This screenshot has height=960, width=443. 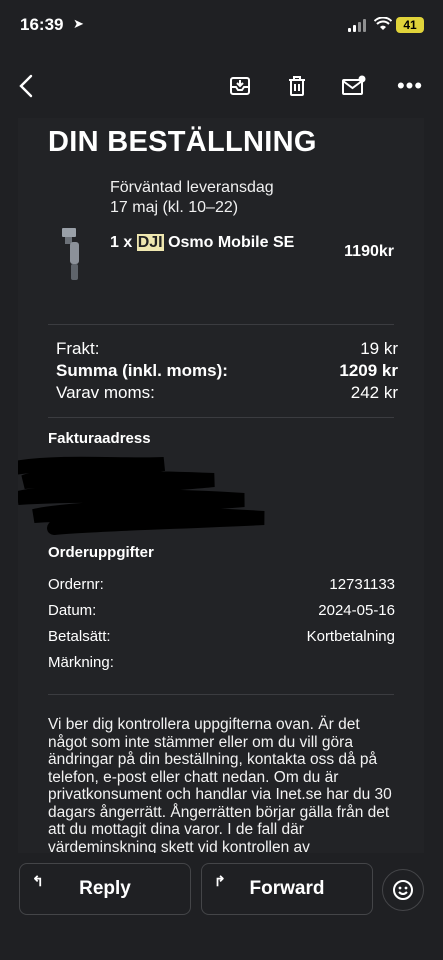 I want to click on summary-value: 242 kr, so click(x=374, y=392).